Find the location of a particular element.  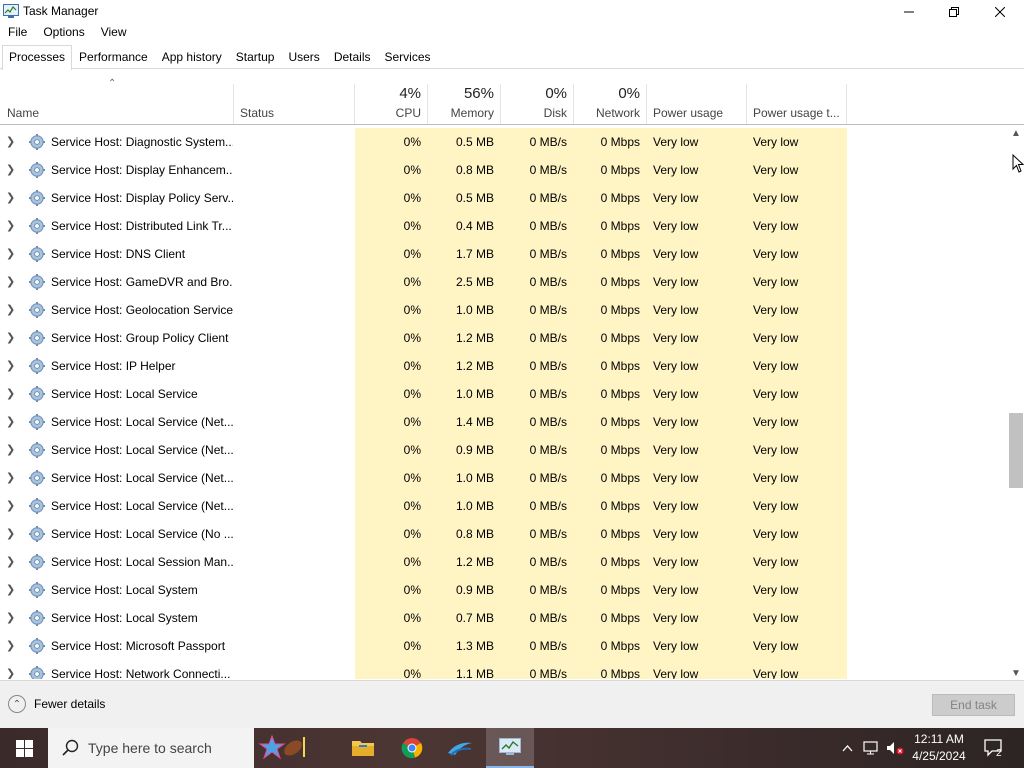

taskbar-search-box: Type here to search is located at coordinates (151, 748).